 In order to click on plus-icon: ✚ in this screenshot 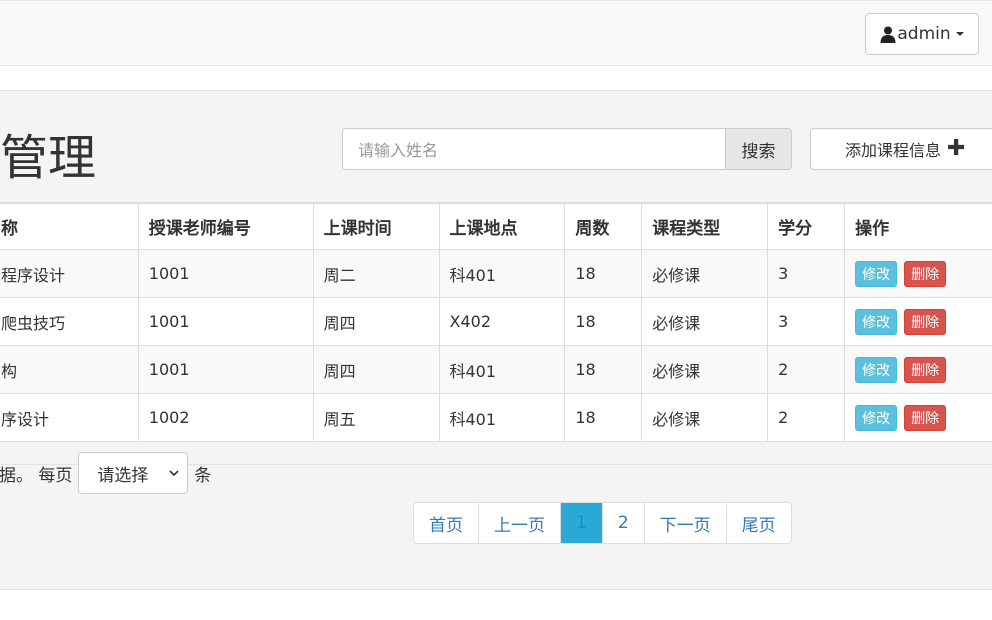, I will do `click(956, 148)`.